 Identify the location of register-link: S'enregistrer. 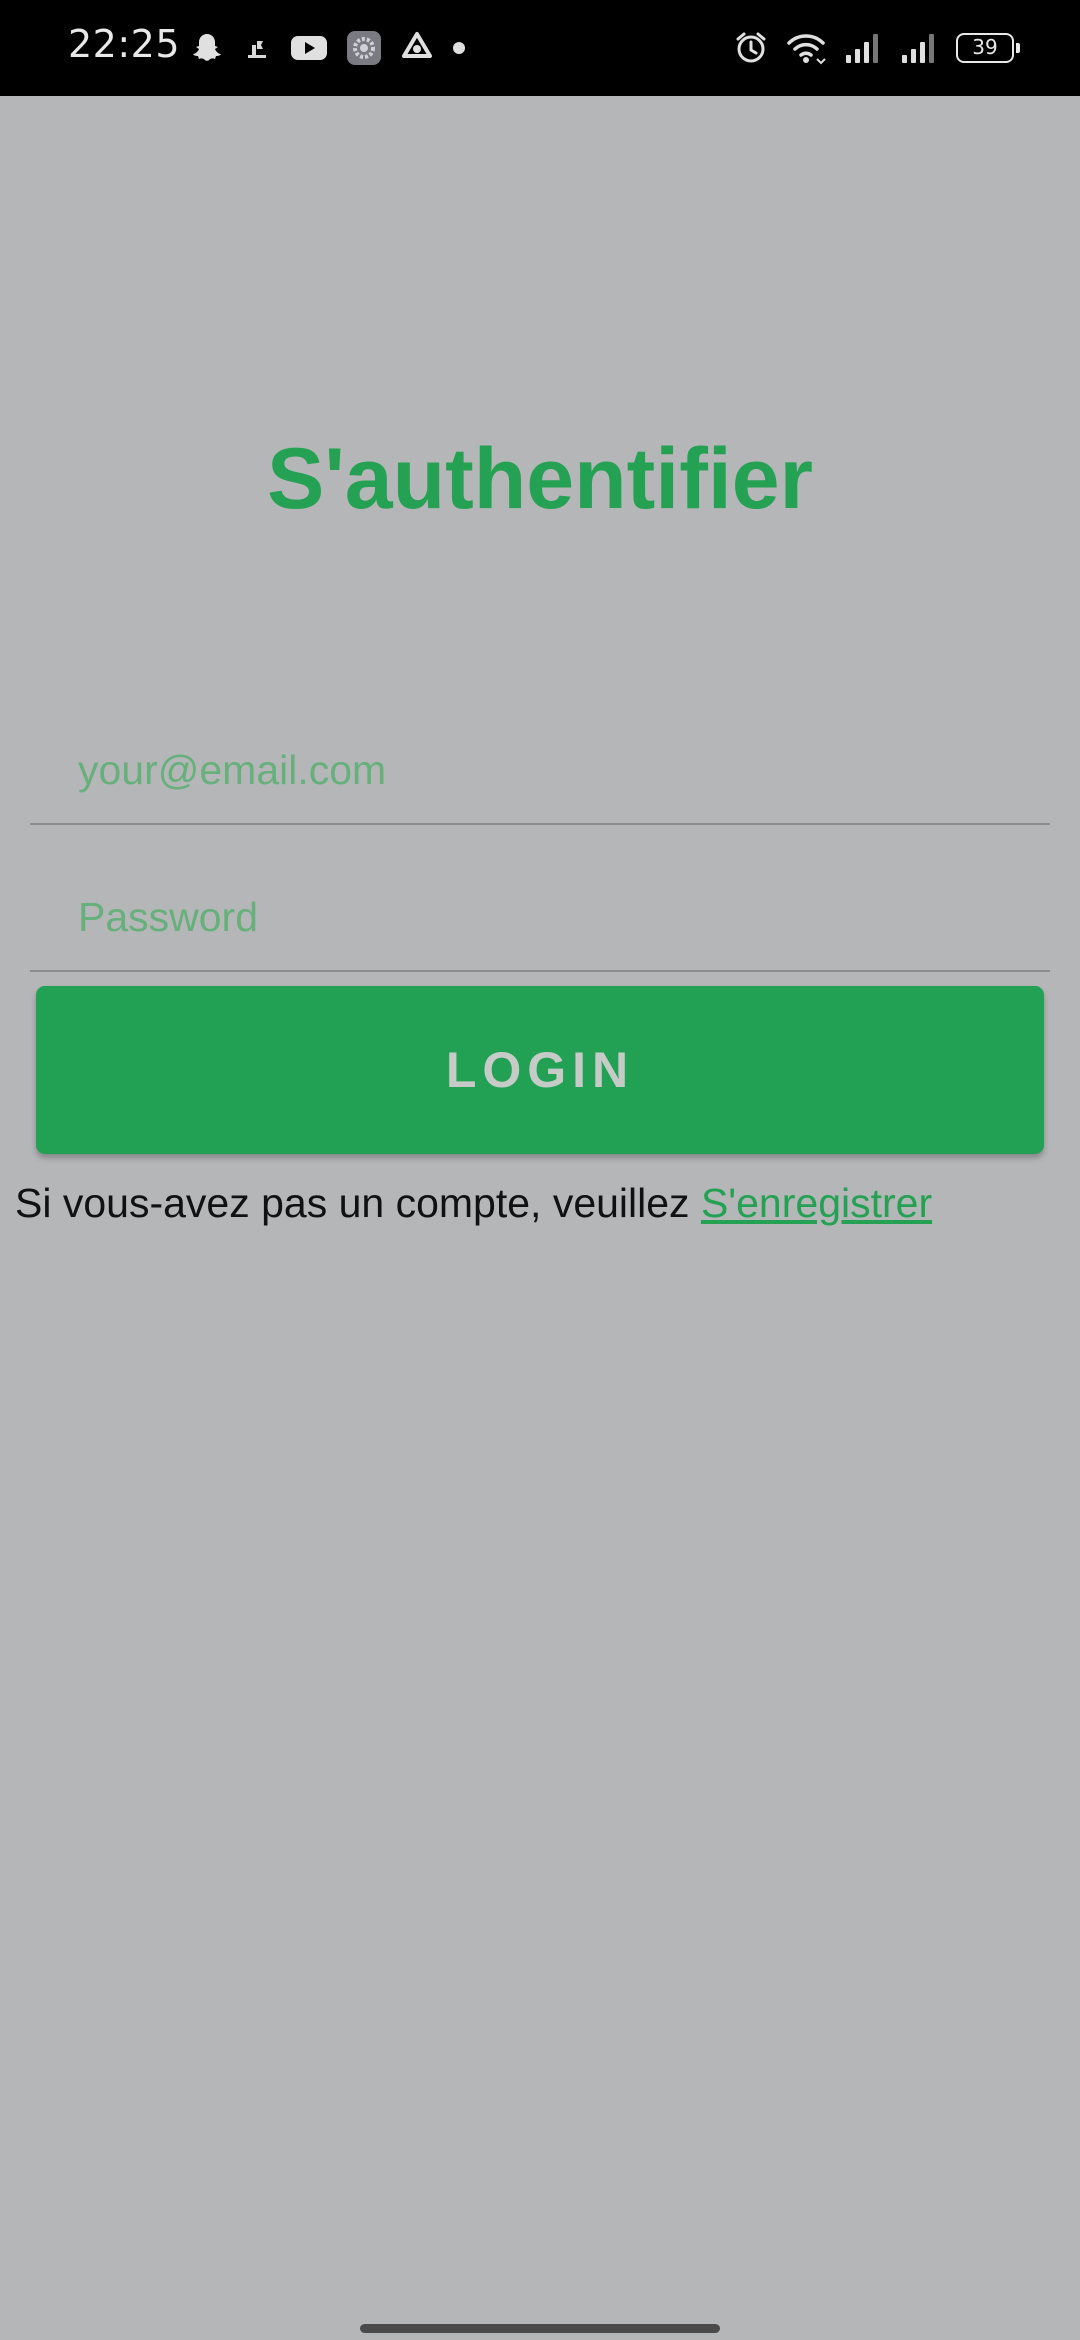
(816, 1203).